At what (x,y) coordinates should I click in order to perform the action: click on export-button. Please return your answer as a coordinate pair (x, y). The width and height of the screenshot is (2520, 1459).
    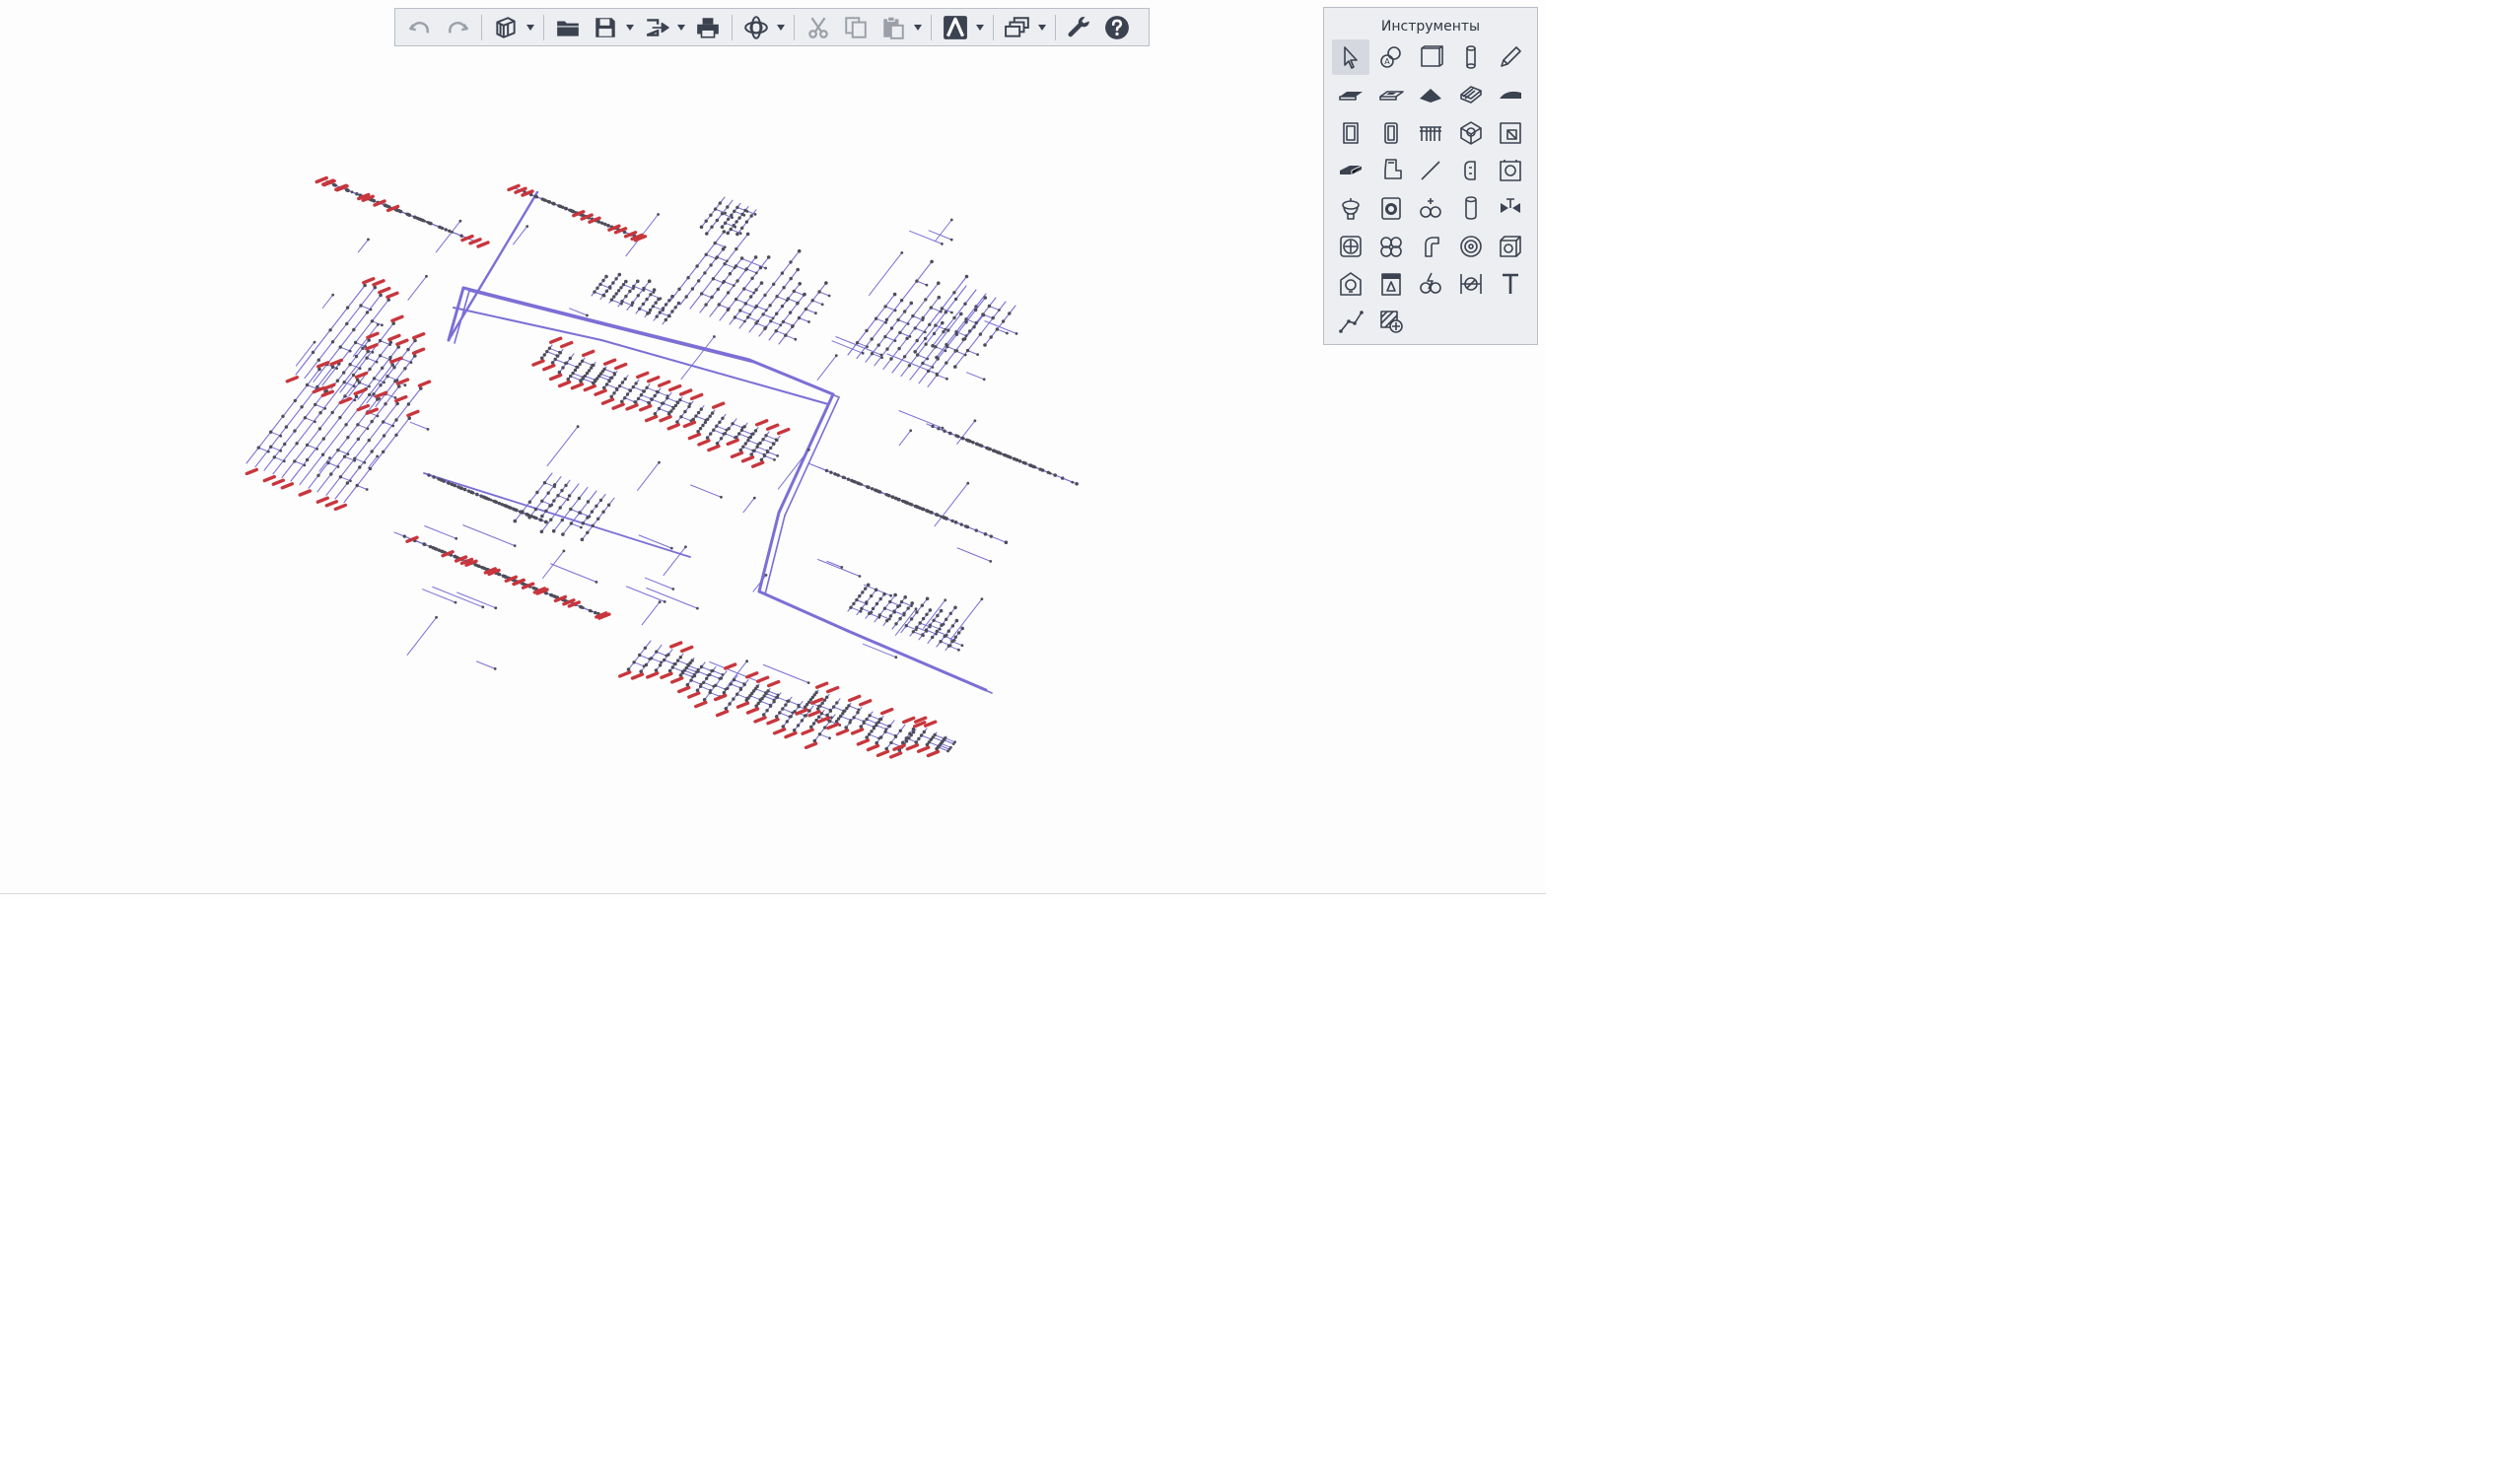
    Looking at the image, I should click on (656, 27).